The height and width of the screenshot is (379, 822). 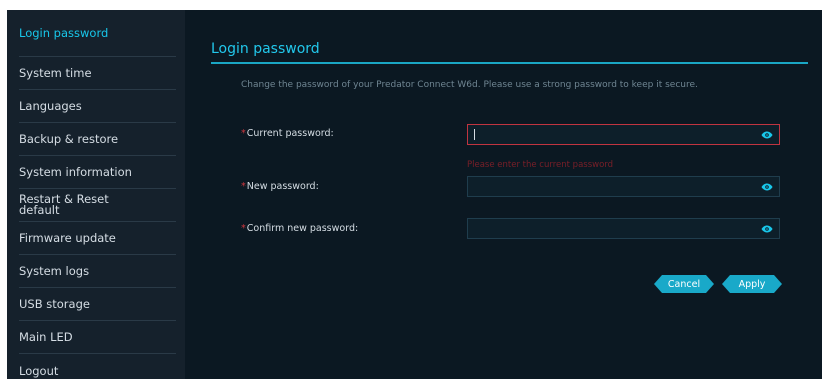 I want to click on apply-button: Apply, so click(x=752, y=284).